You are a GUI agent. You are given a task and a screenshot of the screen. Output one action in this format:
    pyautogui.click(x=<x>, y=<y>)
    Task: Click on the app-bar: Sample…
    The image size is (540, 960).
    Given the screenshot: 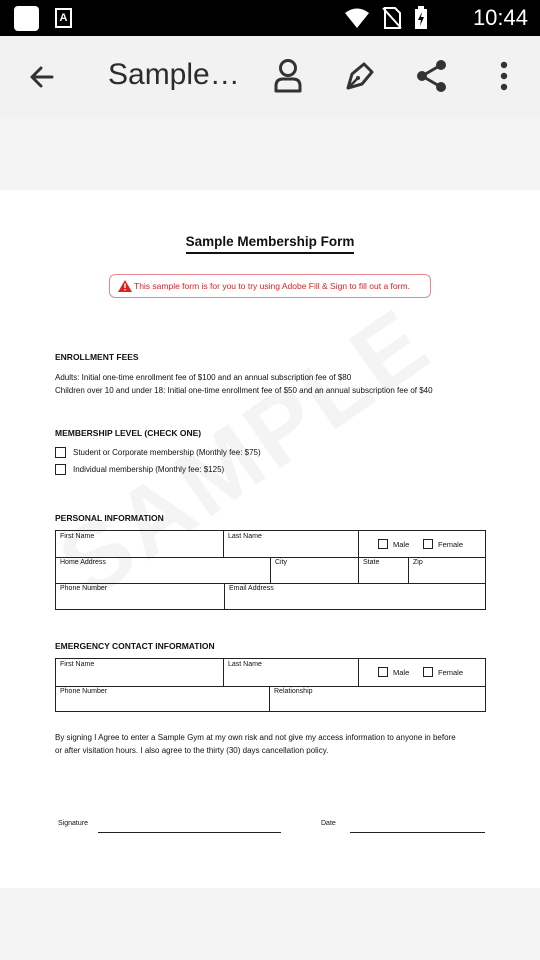 What is the action you would take?
    pyautogui.click(x=270, y=77)
    